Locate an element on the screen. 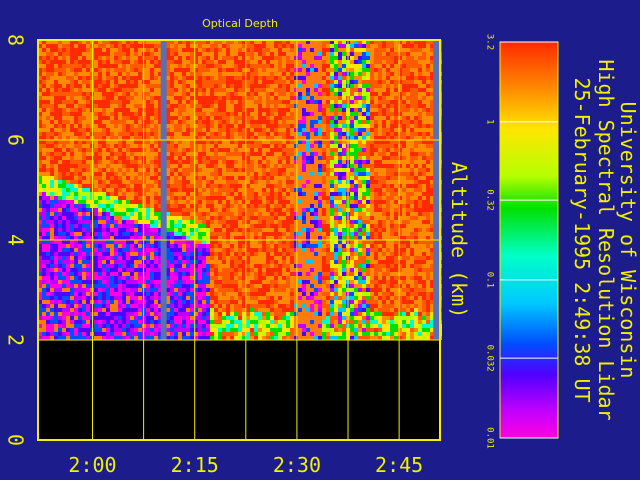 The width and height of the screenshot is (640, 480). y-tick-label: 6 is located at coordinates (16, 140).